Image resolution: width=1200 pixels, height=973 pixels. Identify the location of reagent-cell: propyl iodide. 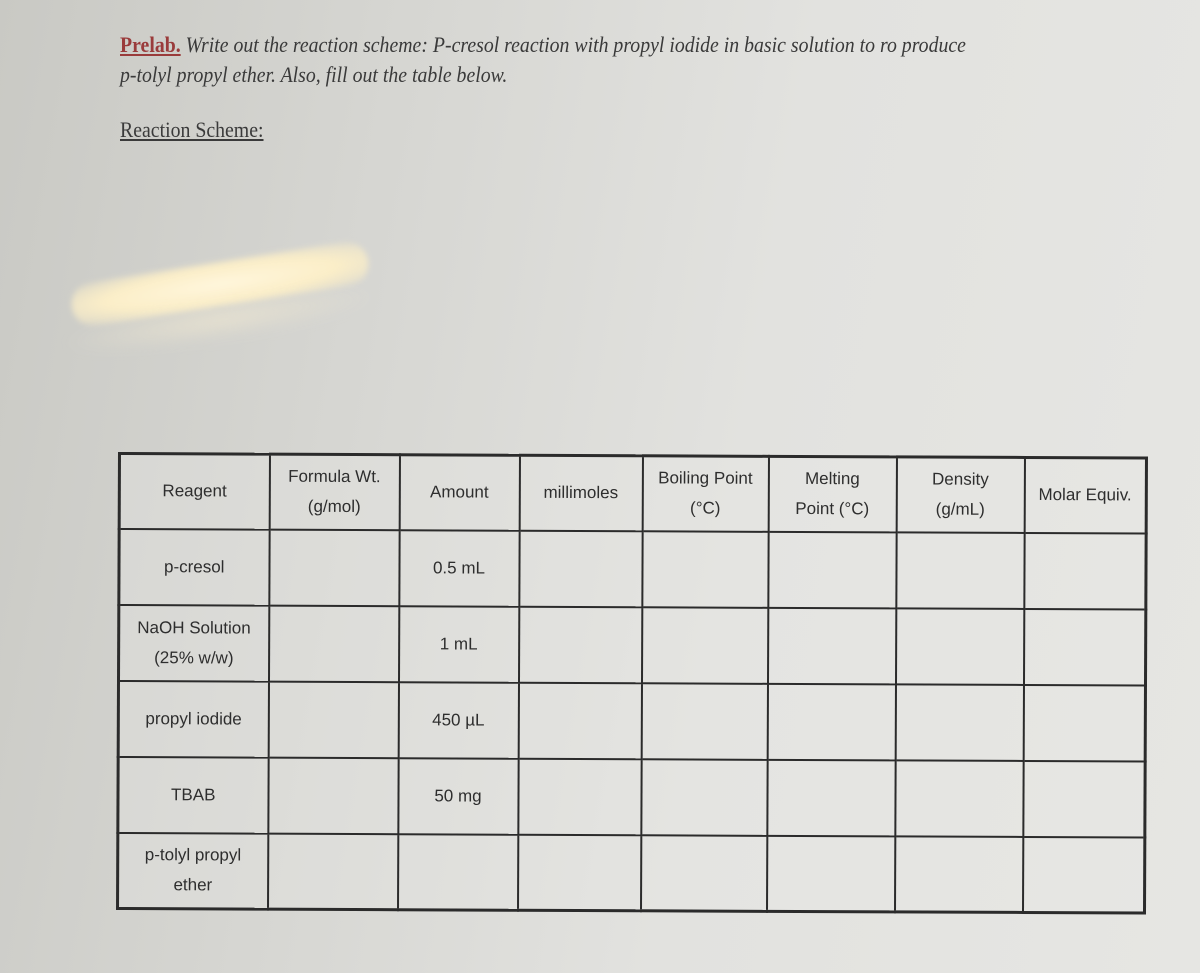
(193, 719).